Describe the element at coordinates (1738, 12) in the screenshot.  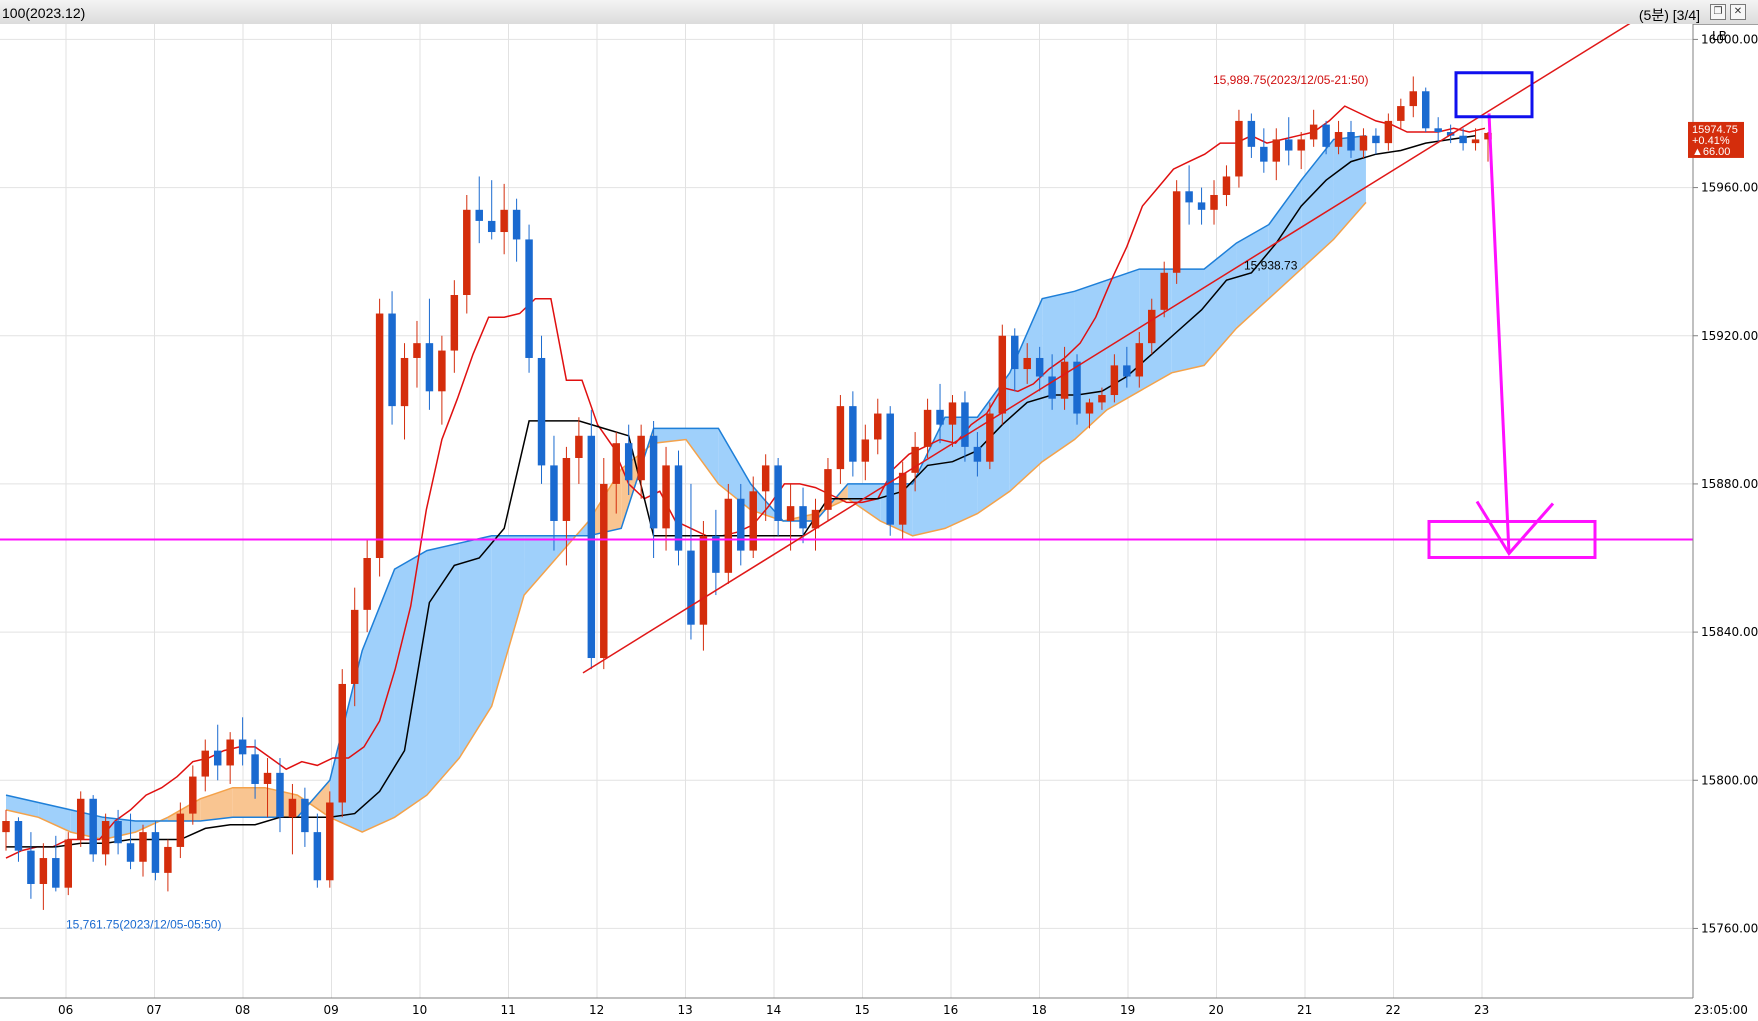
I see `close-icon: ✕` at that location.